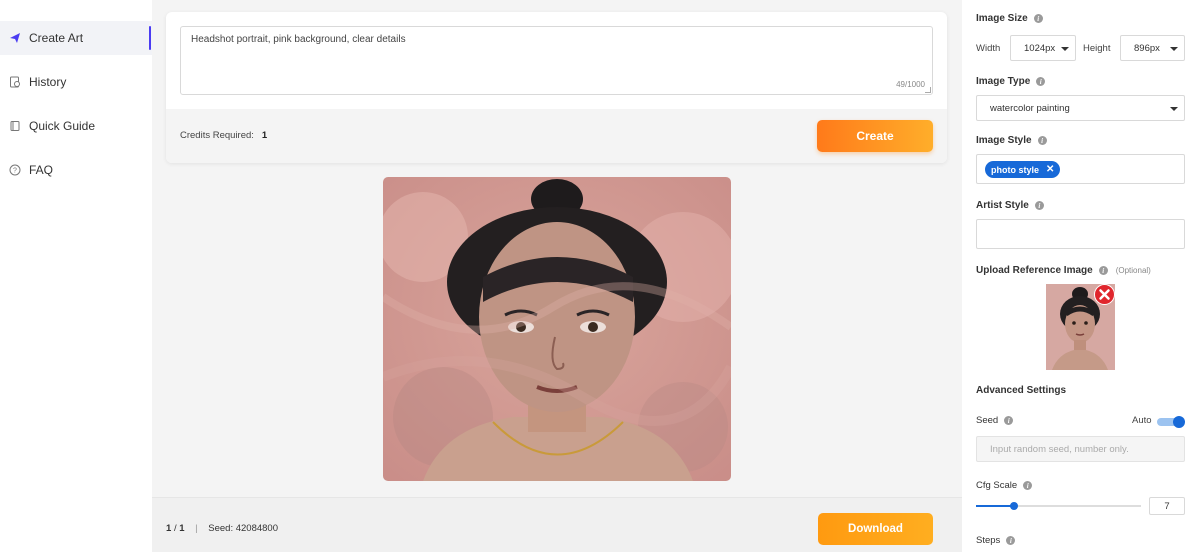 This screenshot has width=1200, height=552. What do you see at coordinates (1034, 270) in the screenshot?
I see `upload-label: Upload Reference Image` at bounding box center [1034, 270].